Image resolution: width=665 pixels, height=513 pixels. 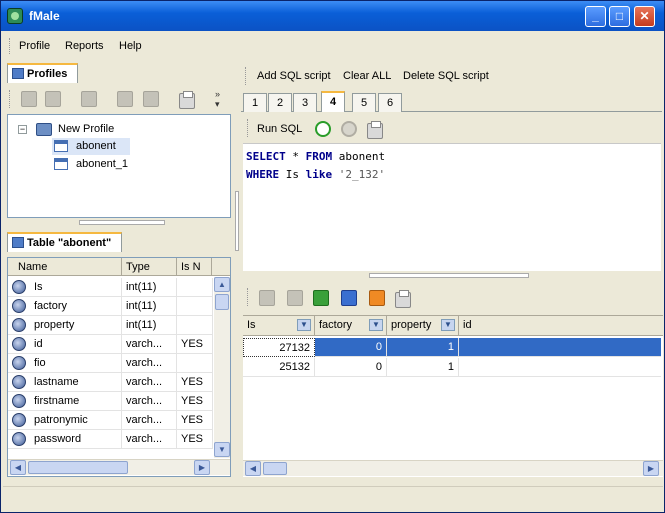 What do you see at coordinates (195, 382) in the screenshot?
I see `field-is-null: YES` at bounding box center [195, 382].